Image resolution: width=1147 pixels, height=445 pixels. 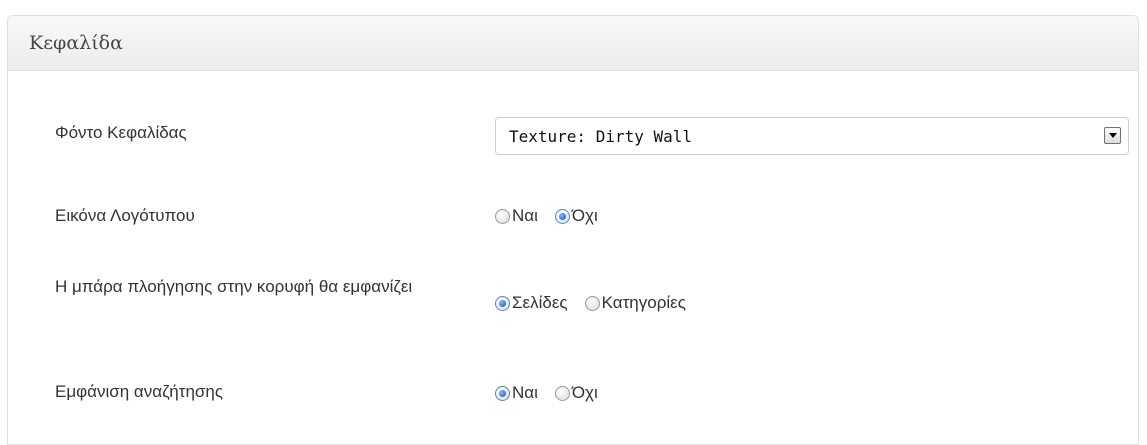 I want to click on logo-image-yes-option: Ναι, so click(x=516, y=216).